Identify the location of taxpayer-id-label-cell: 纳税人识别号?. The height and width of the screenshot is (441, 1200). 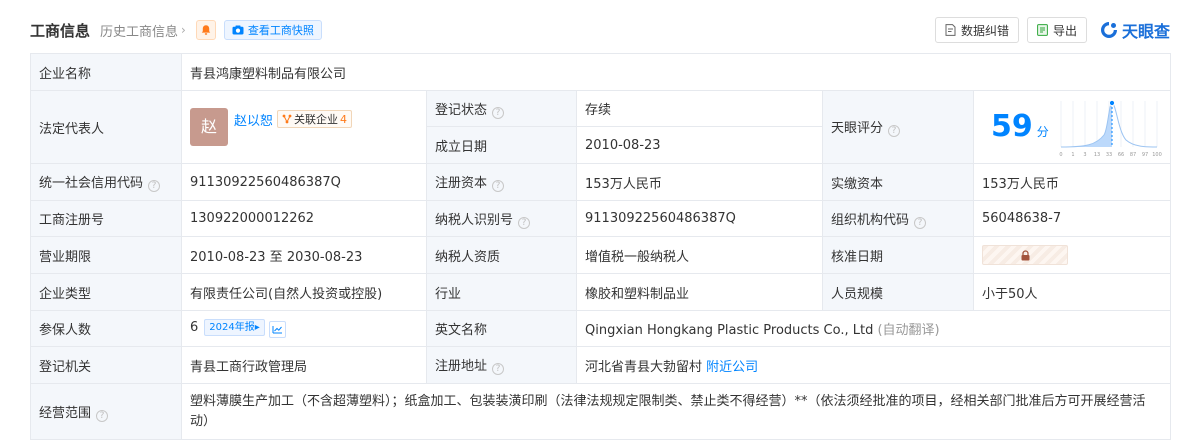
(501, 218).